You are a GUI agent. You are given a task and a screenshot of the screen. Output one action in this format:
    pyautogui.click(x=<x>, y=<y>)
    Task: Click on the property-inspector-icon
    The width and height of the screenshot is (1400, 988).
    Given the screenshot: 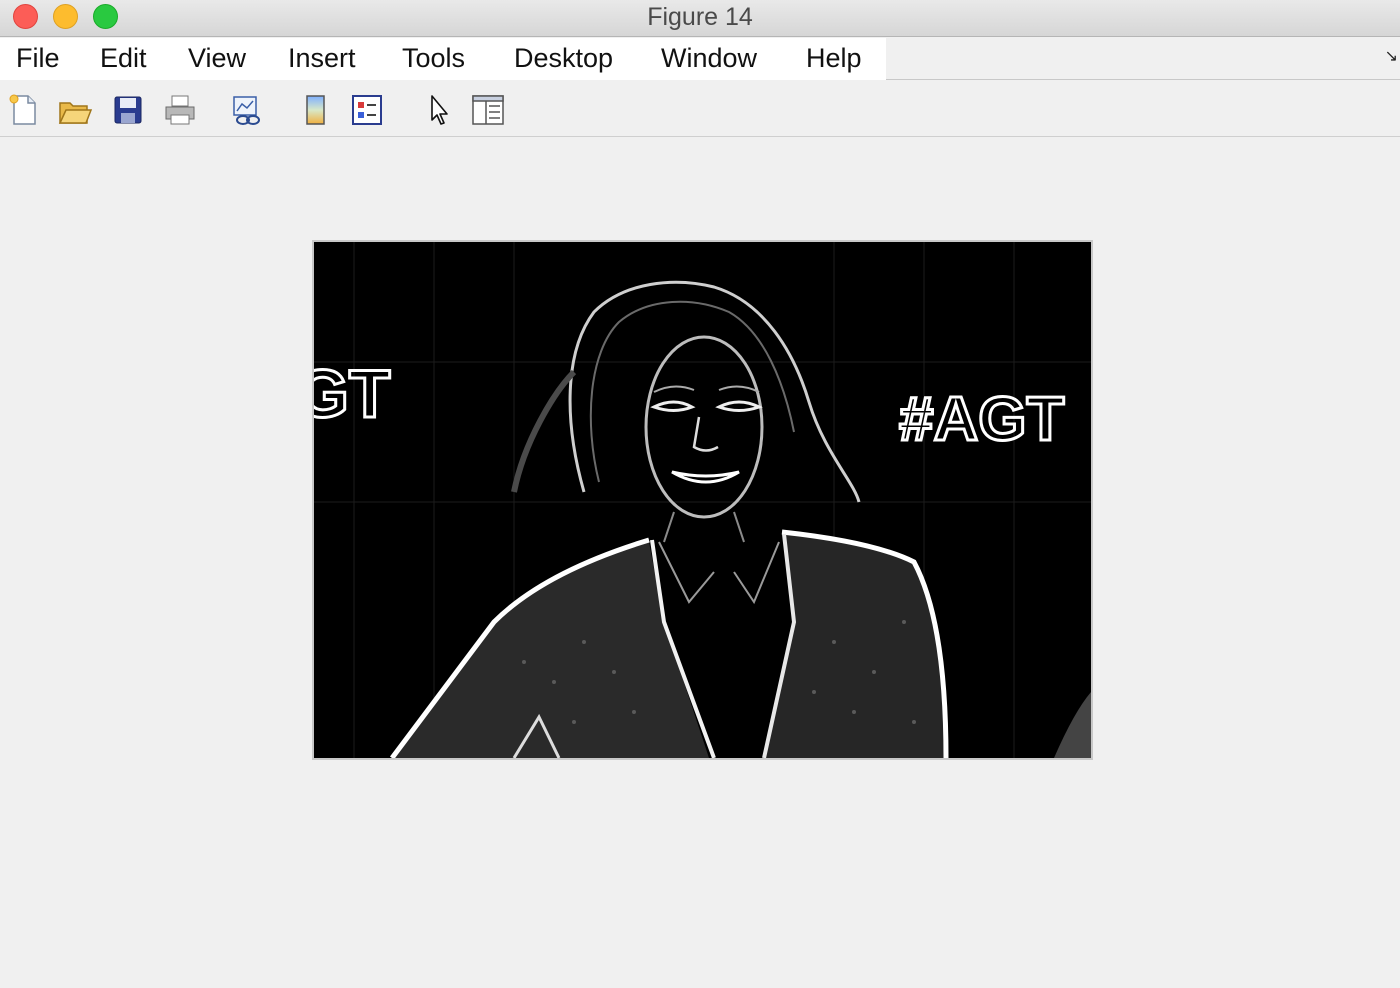 What is the action you would take?
    pyautogui.click(x=488, y=110)
    